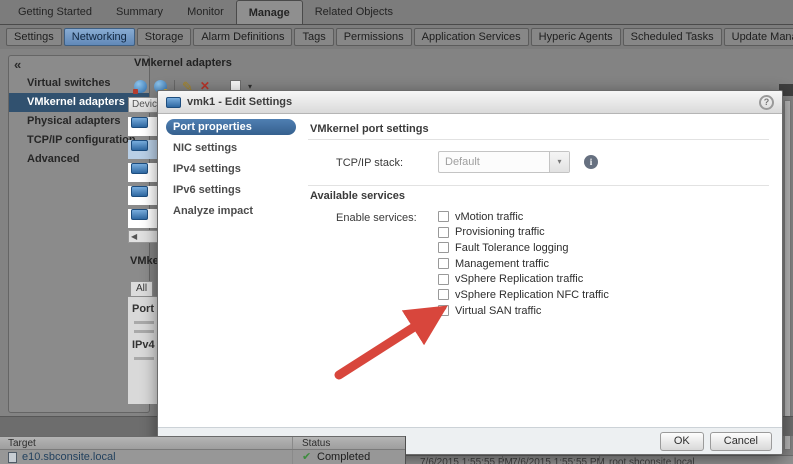 This screenshot has width=793, height=464. I want to click on tcpip-stack-label: TCP/IP stack:, so click(370, 163).